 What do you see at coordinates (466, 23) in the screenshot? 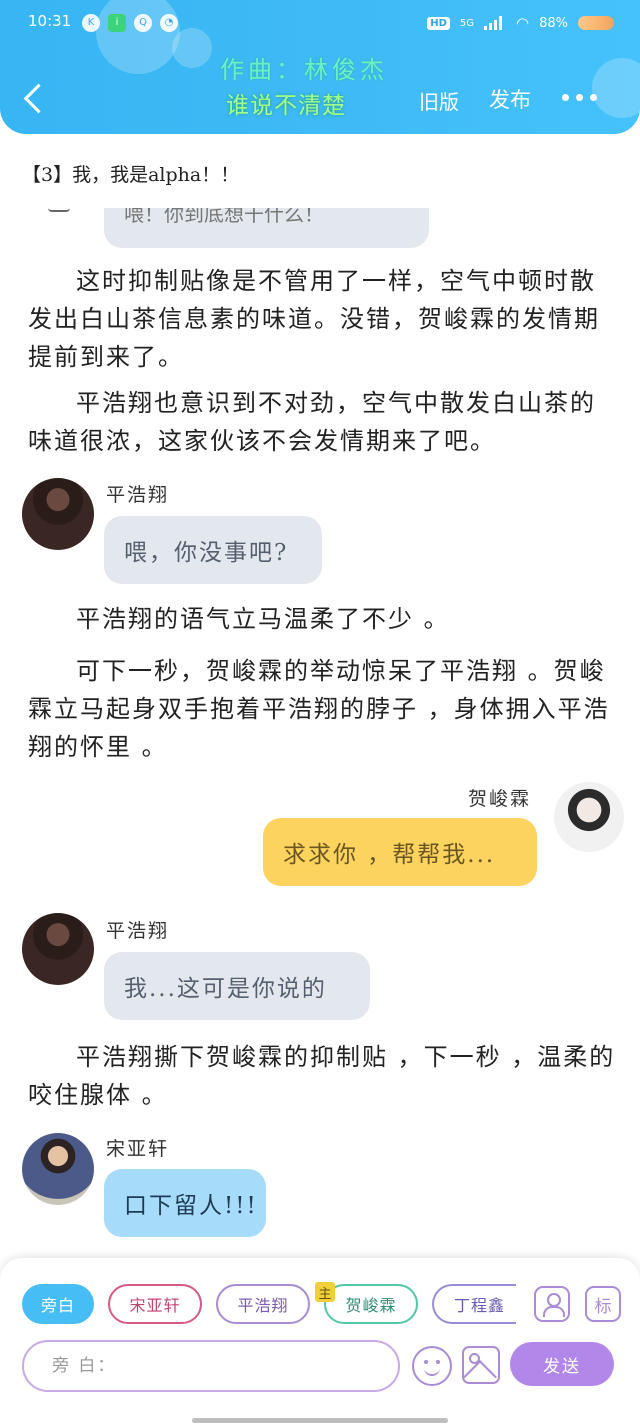
I see `network-label: 5G` at bounding box center [466, 23].